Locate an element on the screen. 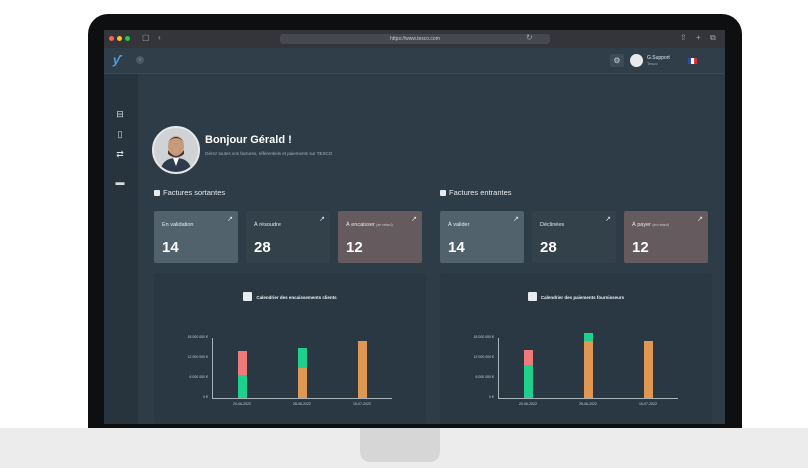  card-label: À valider is located at coordinates (459, 225).